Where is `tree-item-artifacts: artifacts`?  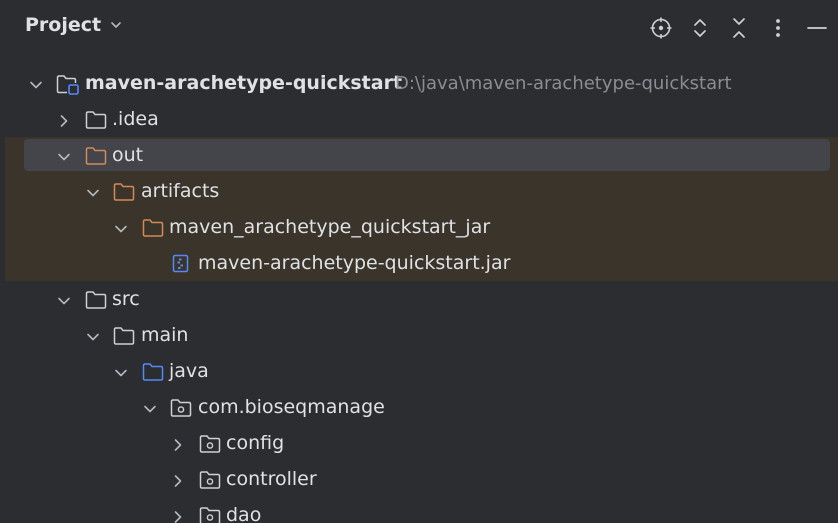
tree-item-artifacts: artifacts is located at coordinates (419, 192).